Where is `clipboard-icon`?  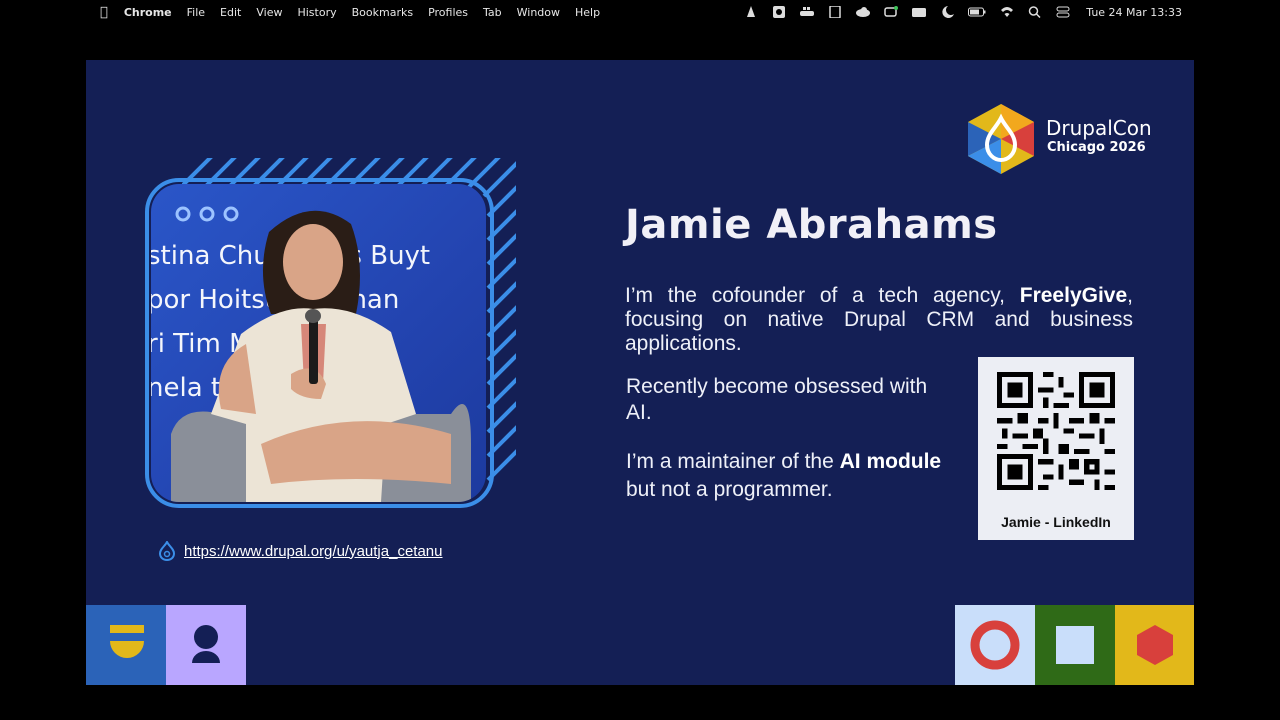 clipboard-icon is located at coordinates (835, 12).